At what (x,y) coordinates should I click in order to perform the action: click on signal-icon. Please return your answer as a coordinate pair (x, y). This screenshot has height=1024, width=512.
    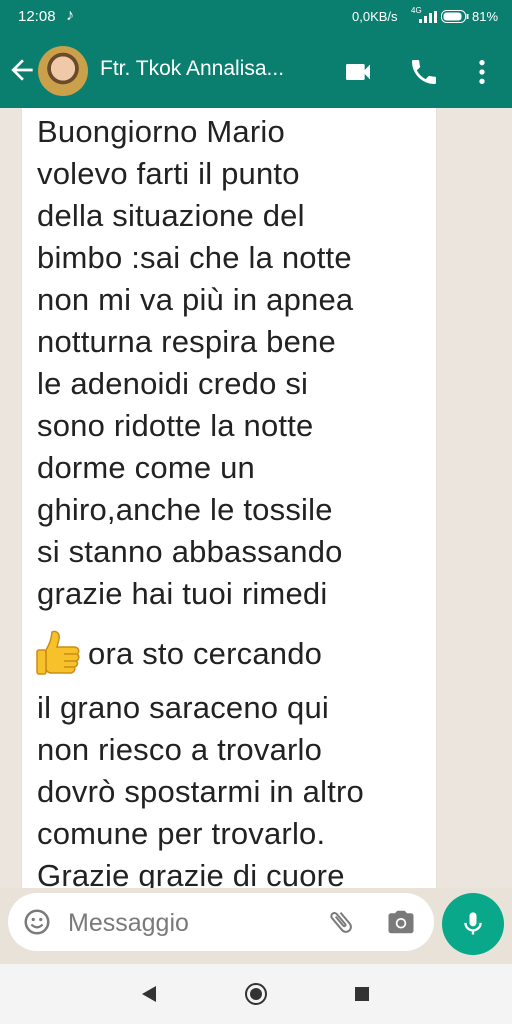
    Looking at the image, I should click on (428, 18).